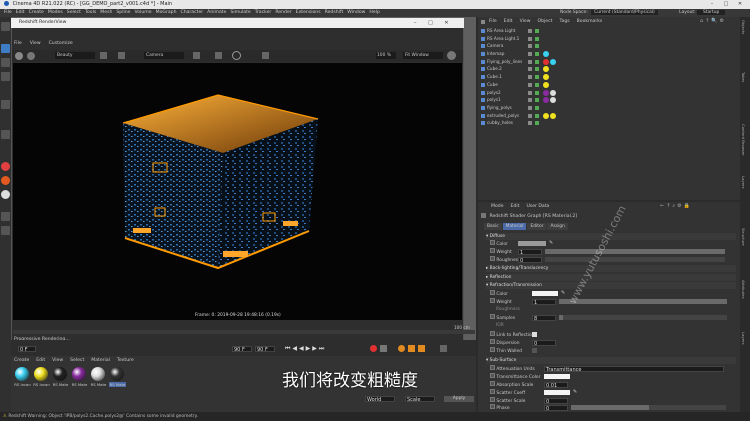 This screenshot has height=421, width=750. Describe the element at coordinates (743, 350) in the screenshot. I see `side-tab-layers: Layers` at that location.